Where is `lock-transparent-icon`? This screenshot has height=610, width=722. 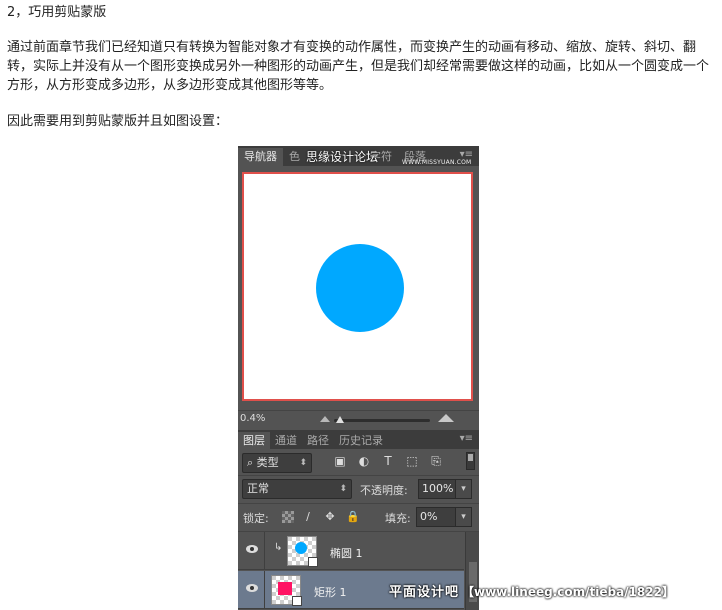 lock-transparent-icon is located at coordinates (288, 517).